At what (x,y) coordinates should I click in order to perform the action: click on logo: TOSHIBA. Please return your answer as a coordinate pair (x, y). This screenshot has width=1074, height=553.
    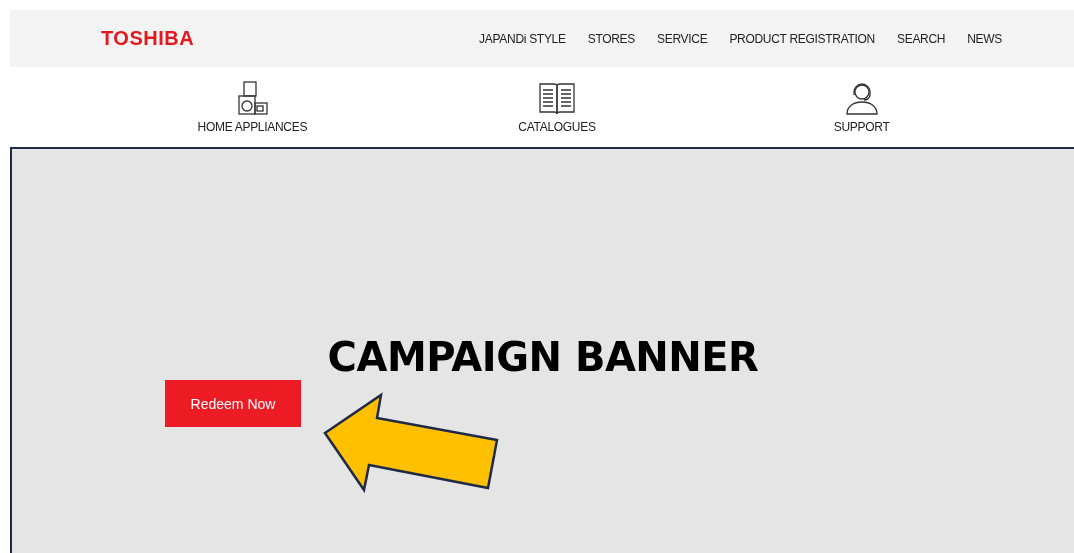
    Looking at the image, I should click on (148, 38).